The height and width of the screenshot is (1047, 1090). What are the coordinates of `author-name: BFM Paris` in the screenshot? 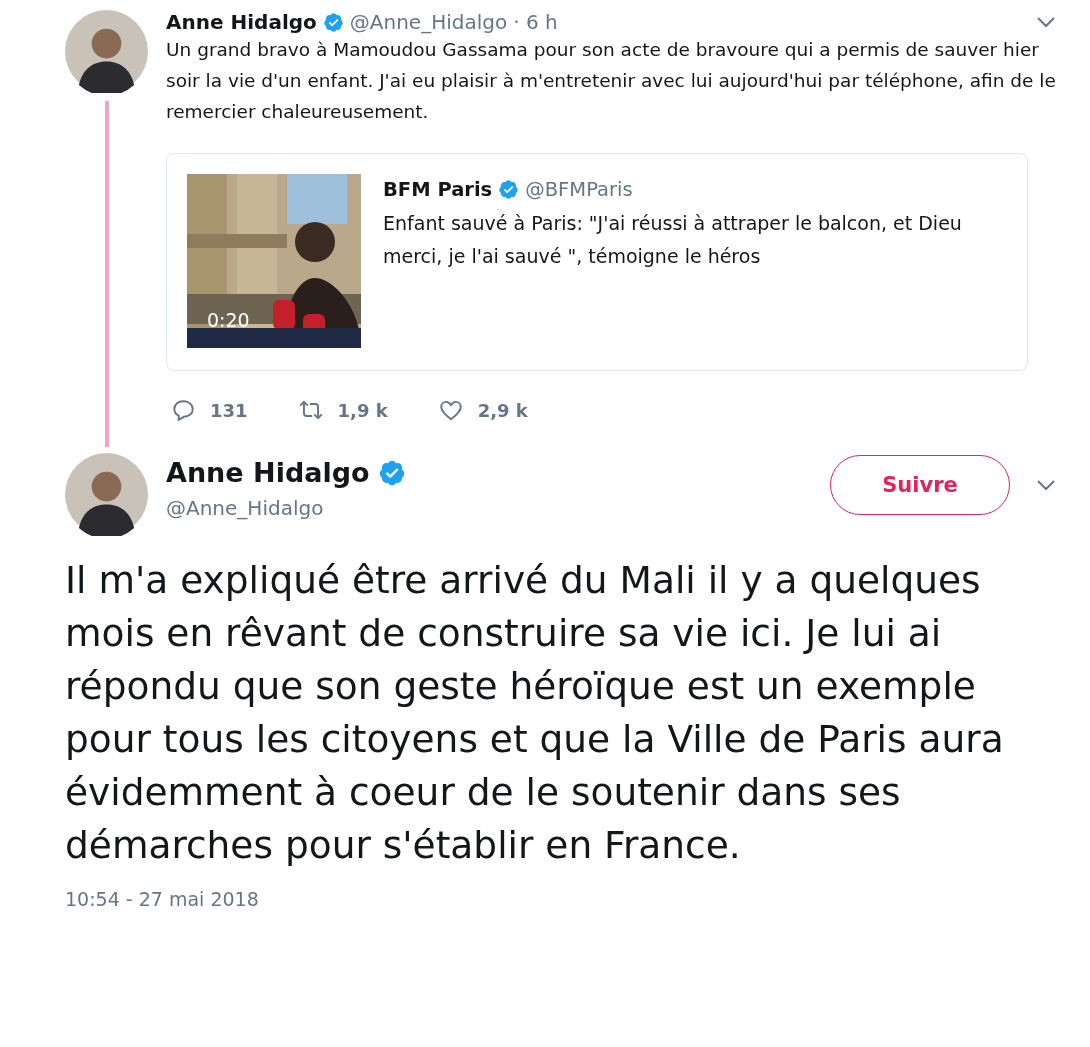 It's located at (438, 189).